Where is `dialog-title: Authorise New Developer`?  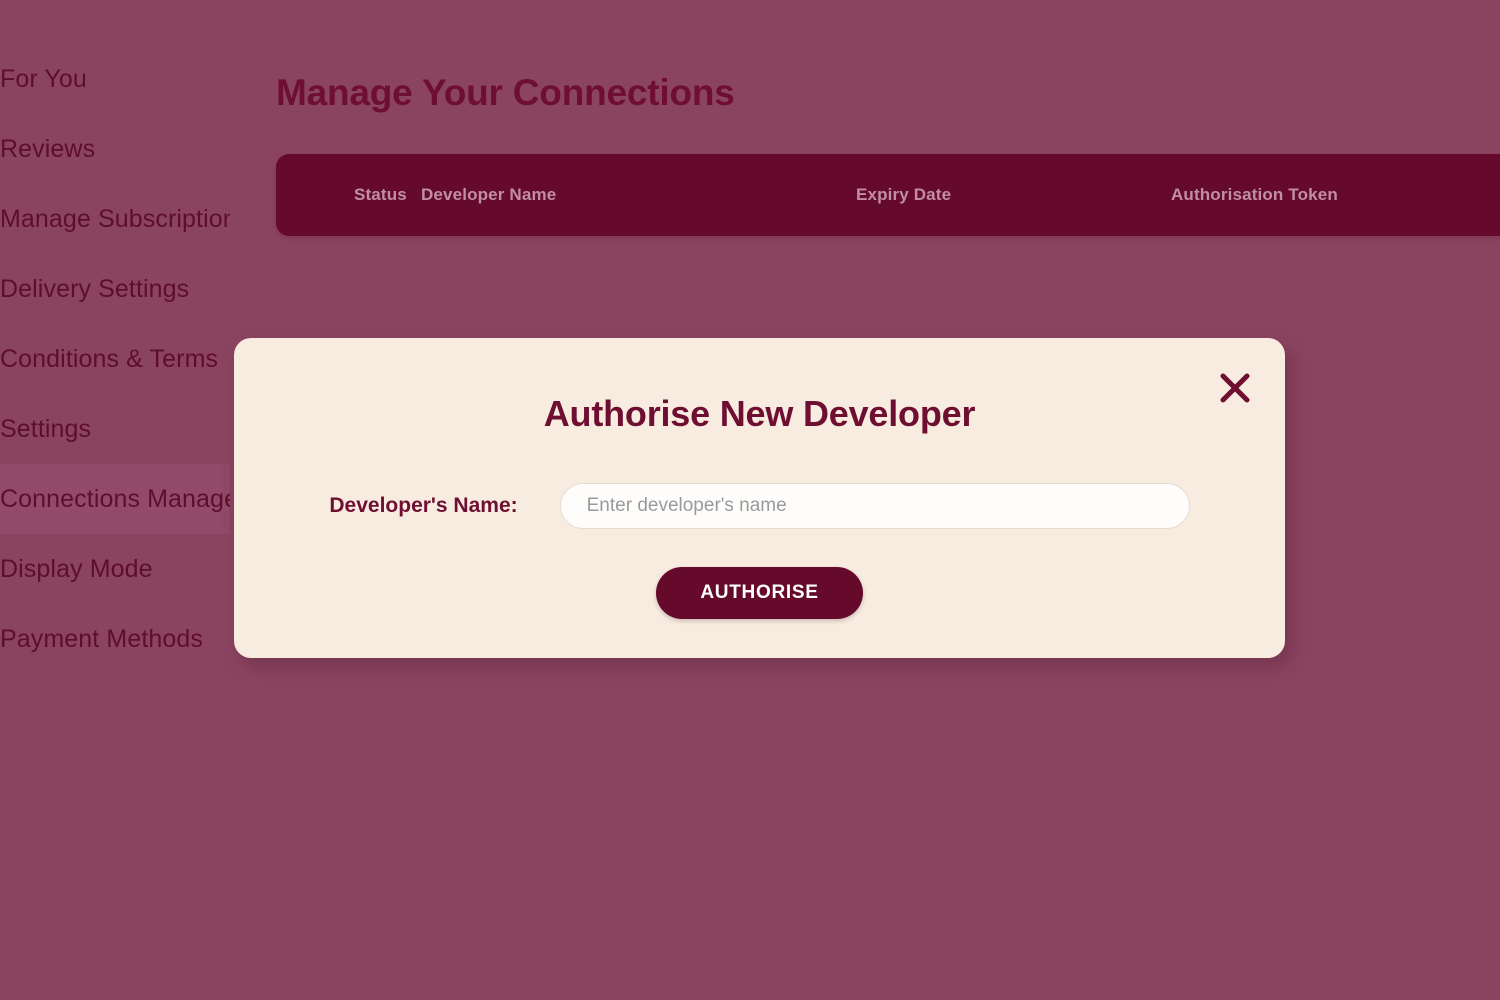
dialog-title: Authorise New Developer is located at coordinates (759, 413).